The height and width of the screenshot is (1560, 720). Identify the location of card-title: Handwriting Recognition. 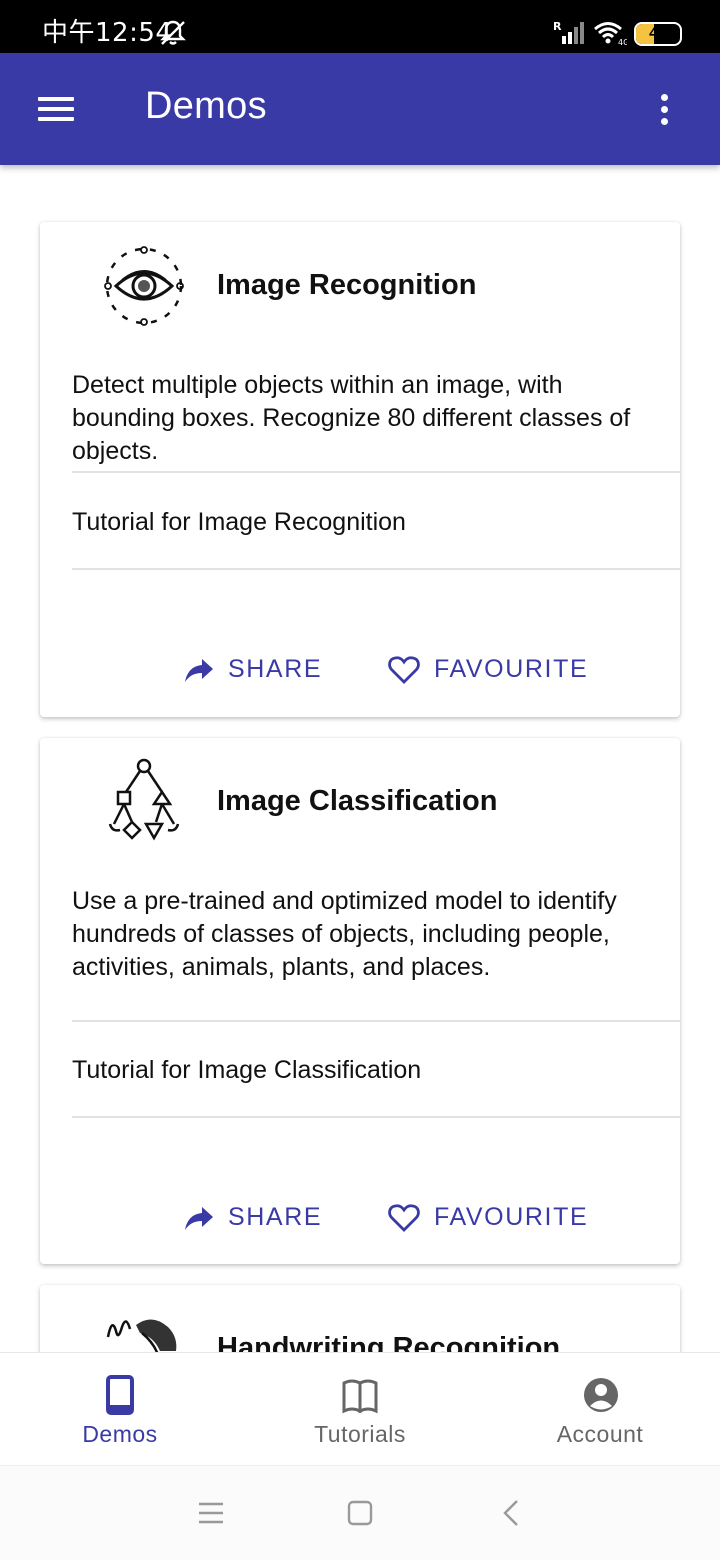
(389, 1342).